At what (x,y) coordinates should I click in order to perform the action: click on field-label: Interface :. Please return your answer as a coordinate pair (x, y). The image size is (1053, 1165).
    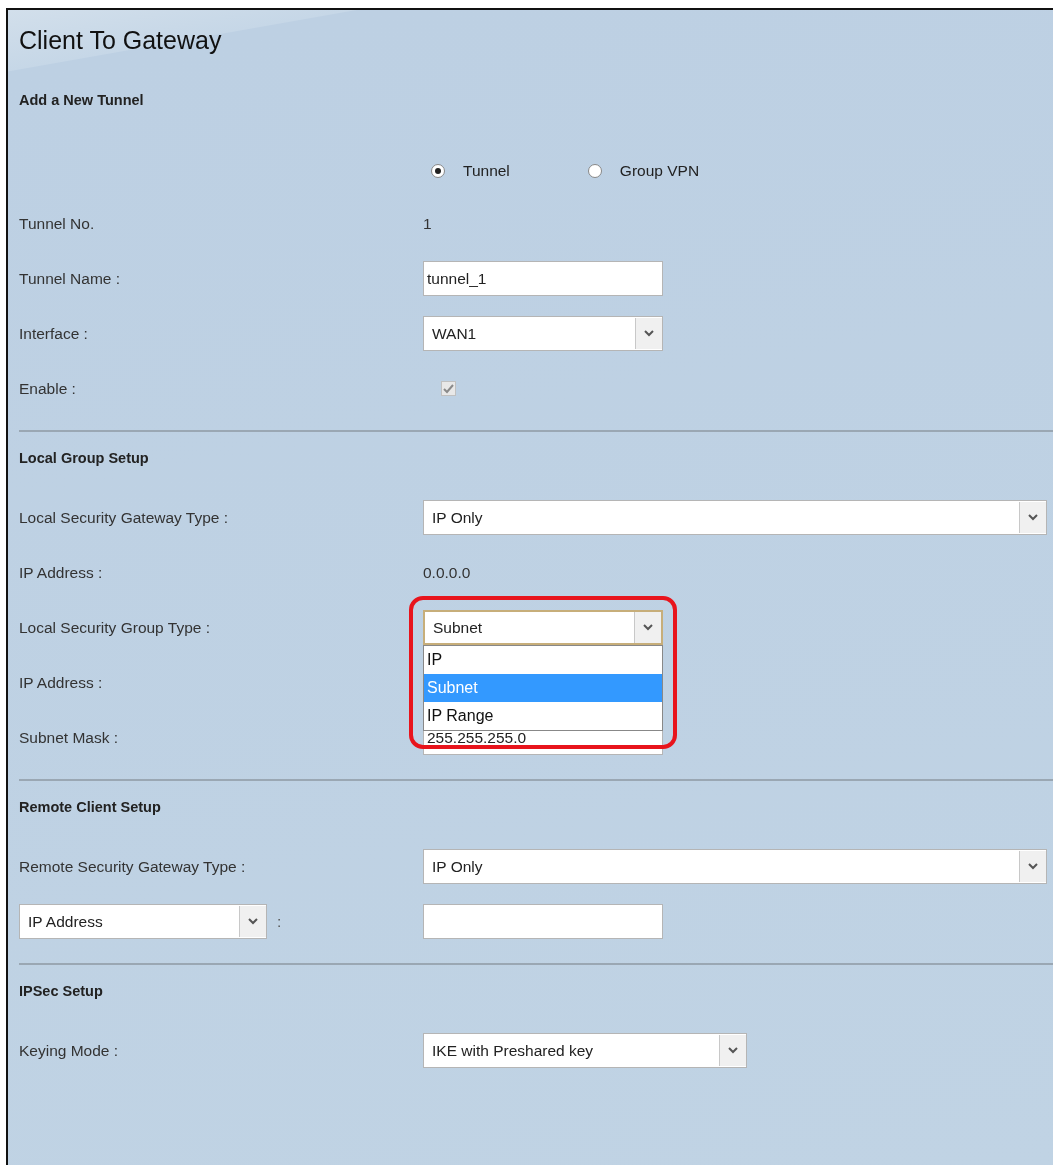
    Looking at the image, I should click on (53, 333).